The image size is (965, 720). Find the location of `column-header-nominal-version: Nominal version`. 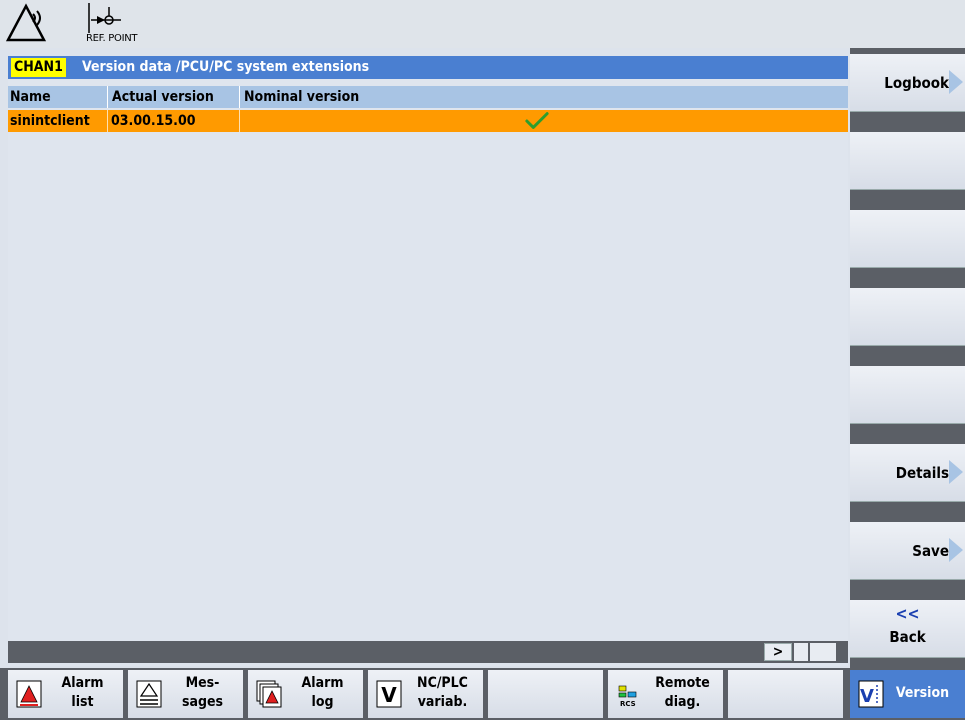

column-header-nominal-version: Nominal version is located at coordinates (540, 97).